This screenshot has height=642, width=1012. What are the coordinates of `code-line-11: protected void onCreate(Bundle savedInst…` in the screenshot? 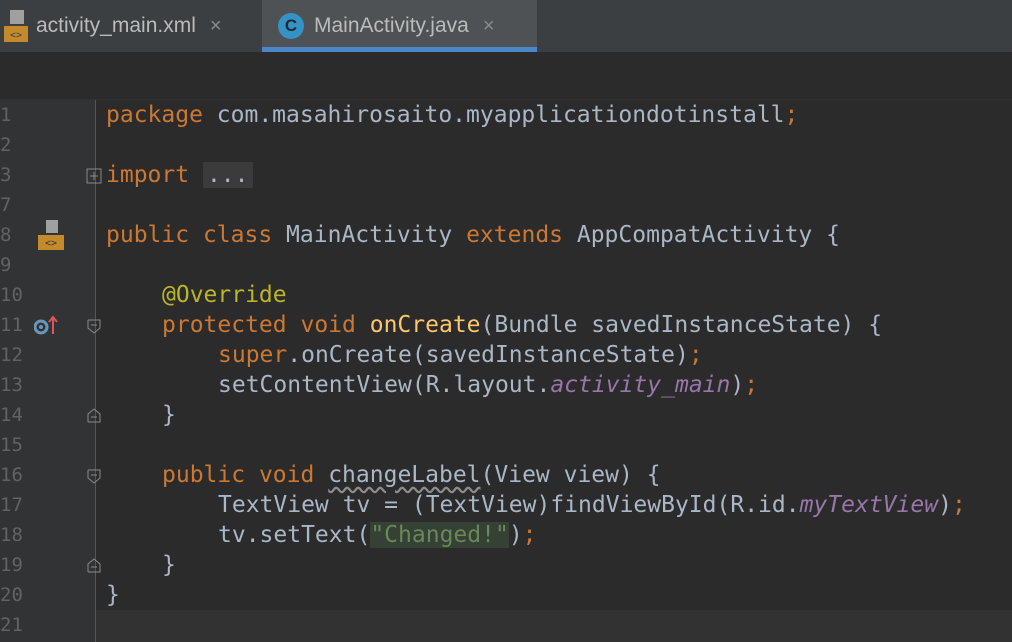 It's located at (522, 325).